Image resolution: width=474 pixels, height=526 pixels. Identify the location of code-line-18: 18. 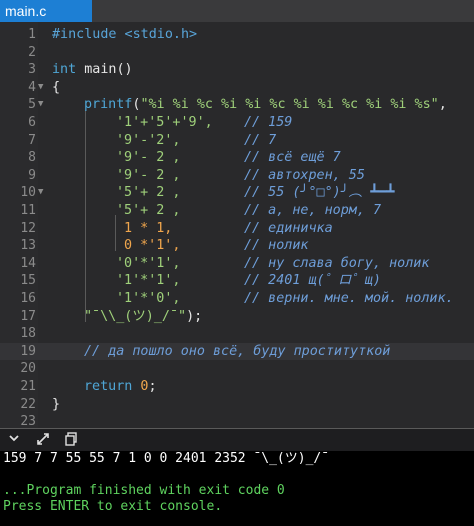
(237, 334).